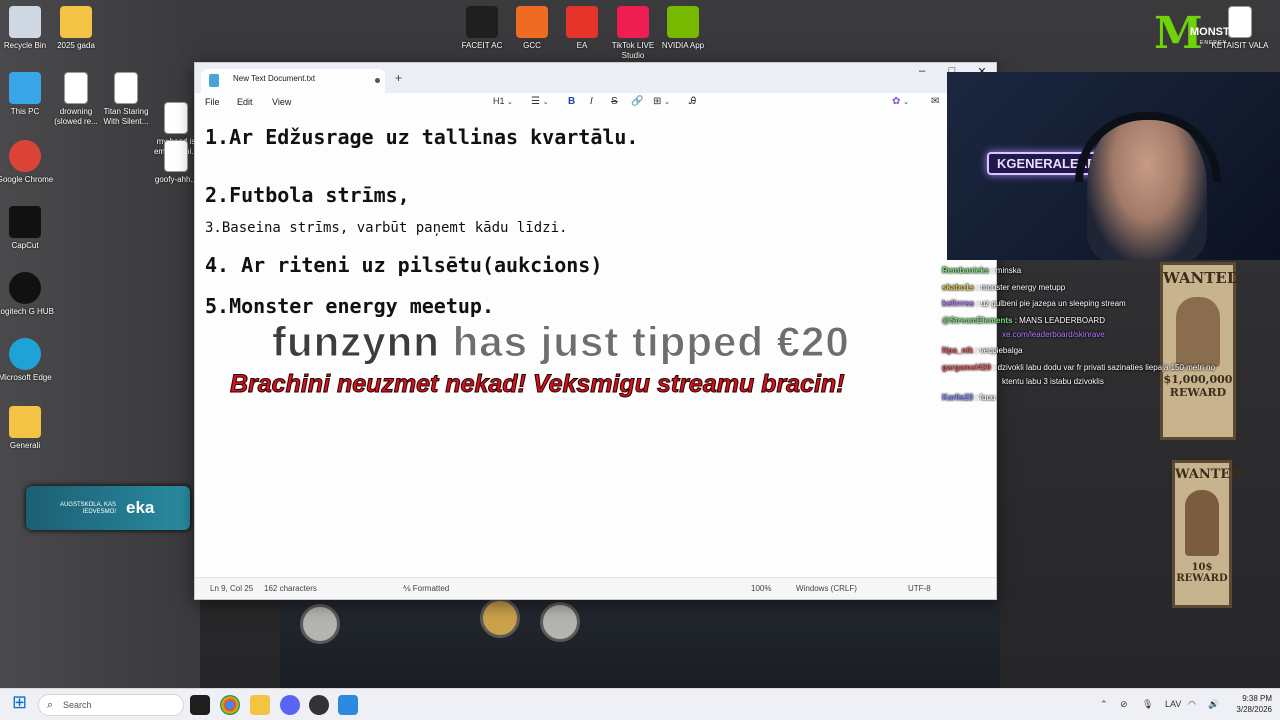 This screenshot has width=1280, height=720. Describe the element at coordinates (404, 265) in the screenshot. I see `note-line-4: 4. Ar riteni uz pilsētu(aukcions)` at that location.